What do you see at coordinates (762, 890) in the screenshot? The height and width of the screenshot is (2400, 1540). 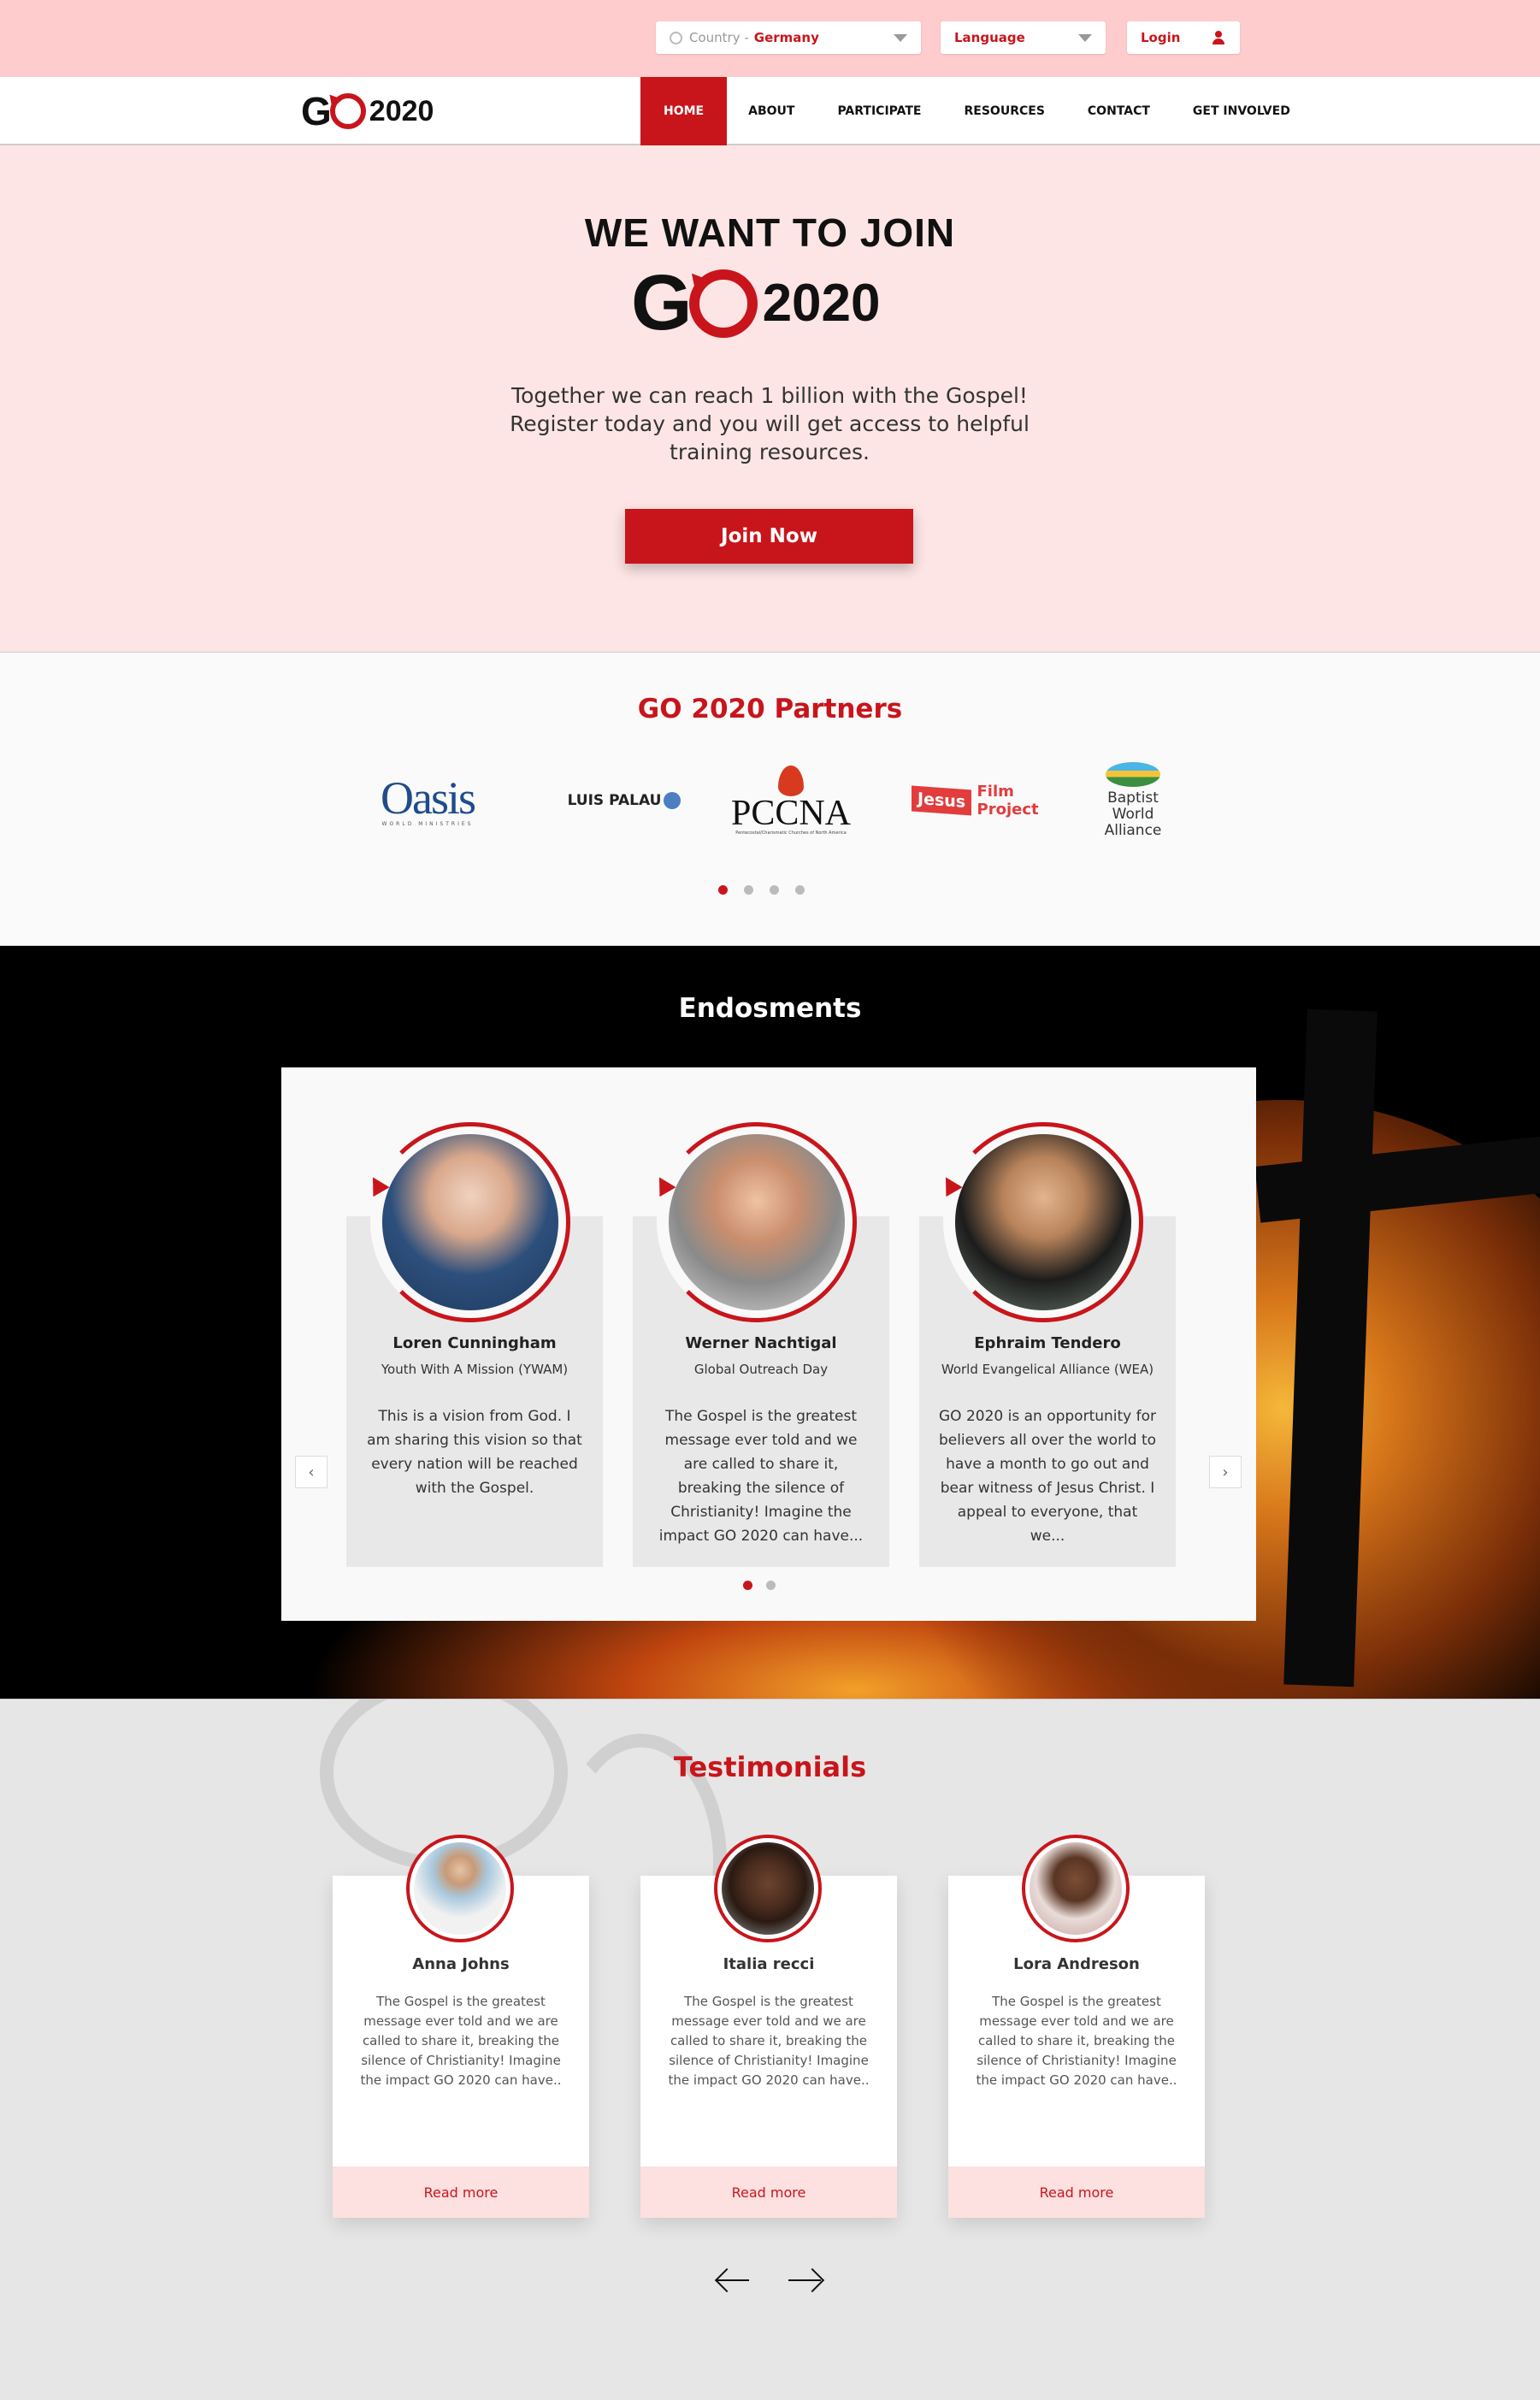 I see `partners-pagination` at bounding box center [762, 890].